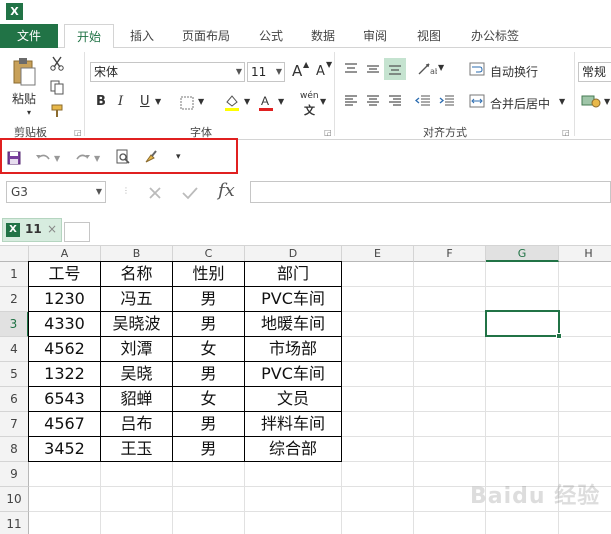 The width and height of the screenshot is (611, 534). I want to click on name-box: G3 ▼, so click(56, 192).